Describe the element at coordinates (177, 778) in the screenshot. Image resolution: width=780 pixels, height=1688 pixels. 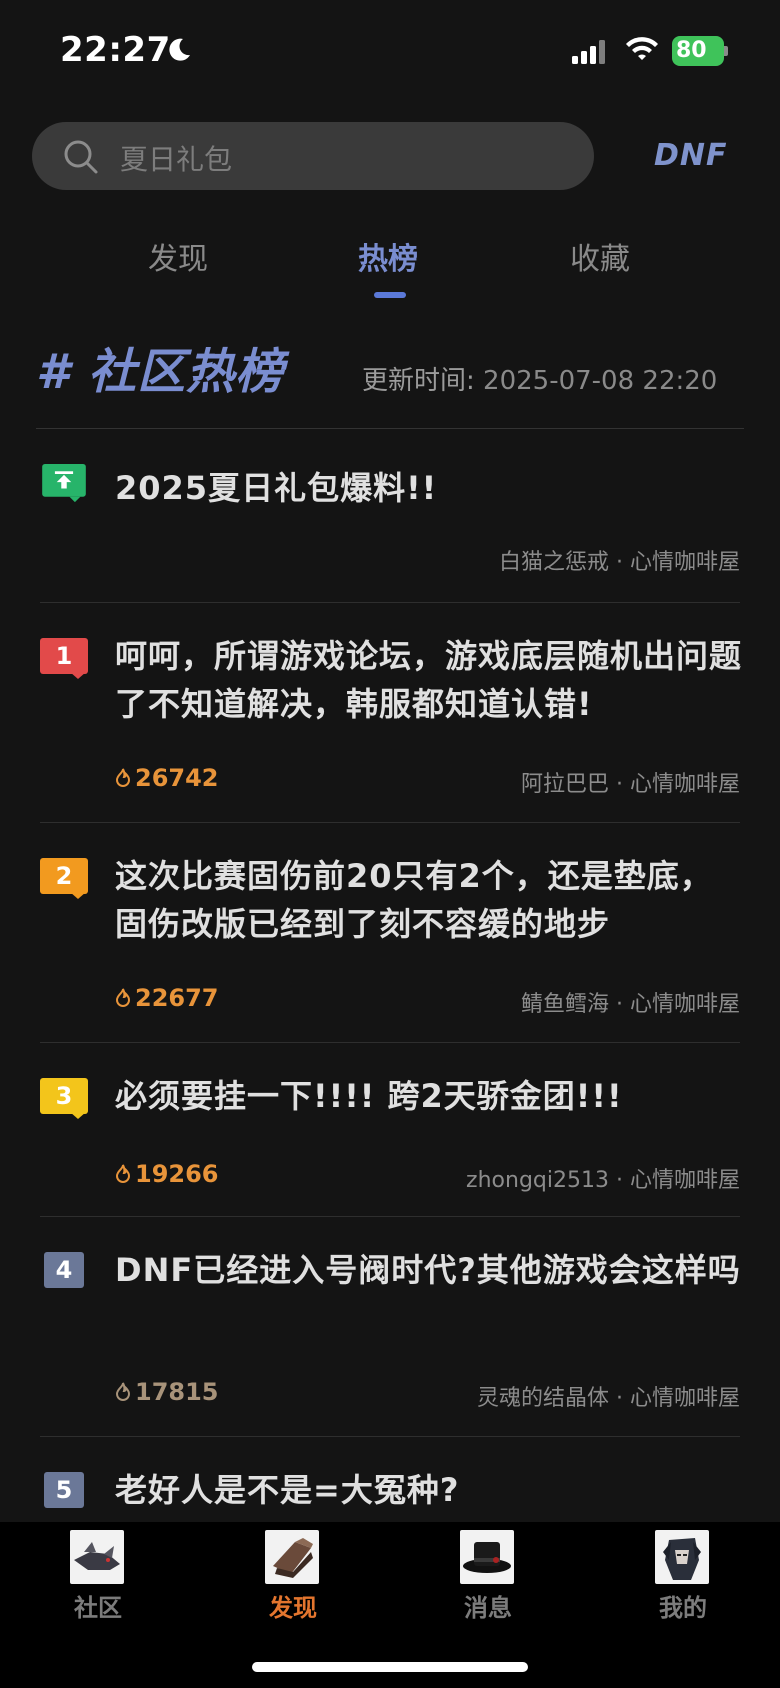
I see `heat-value: 26742` at that location.